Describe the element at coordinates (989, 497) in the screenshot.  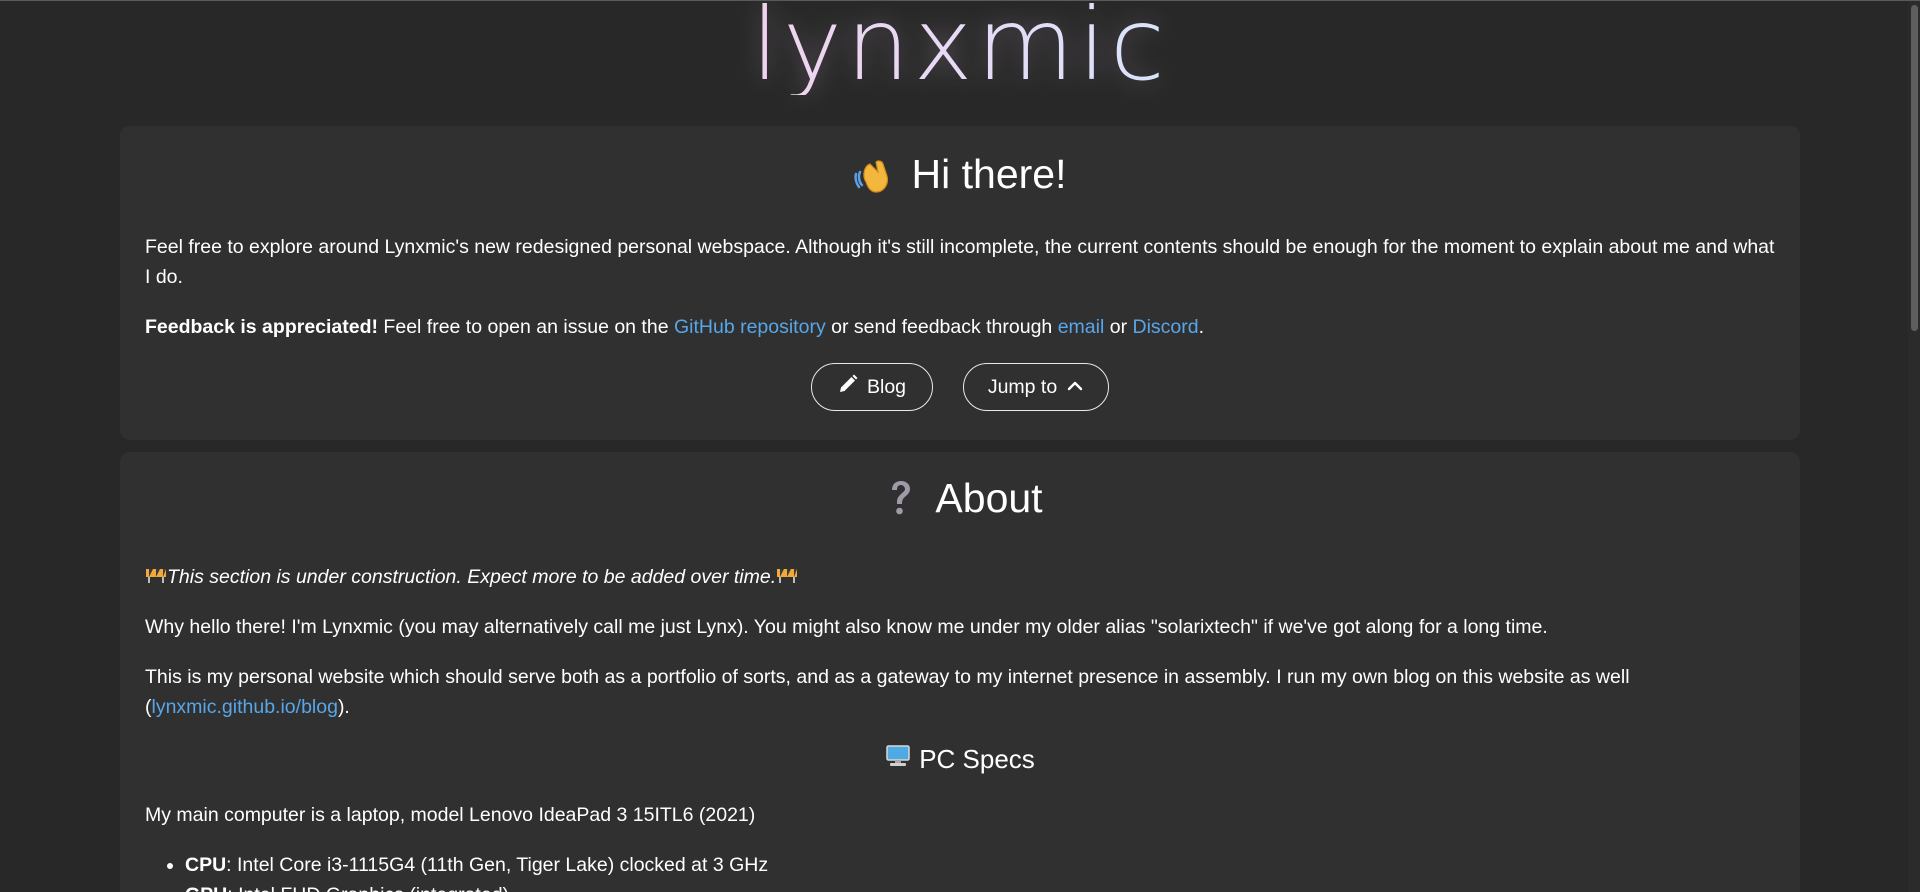
I see `about-title-text: About` at that location.